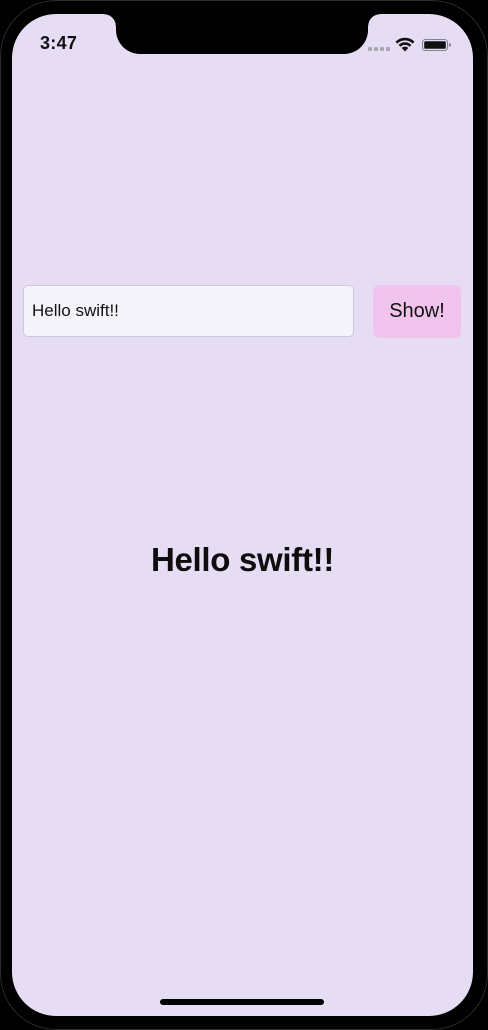 The width and height of the screenshot is (488, 1030). I want to click on battery-icon, so click(436, 45).